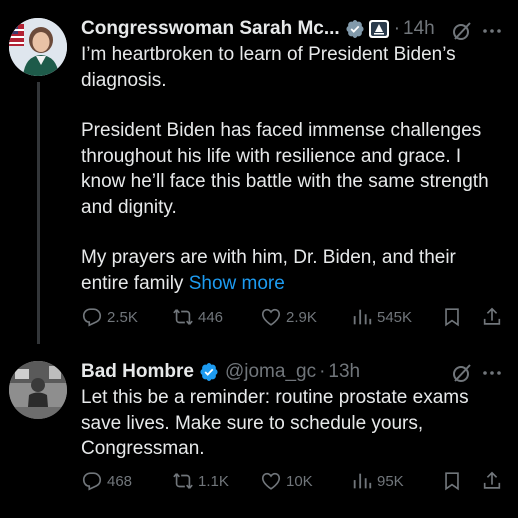  I want to click on thread-line, so click(38, 213).